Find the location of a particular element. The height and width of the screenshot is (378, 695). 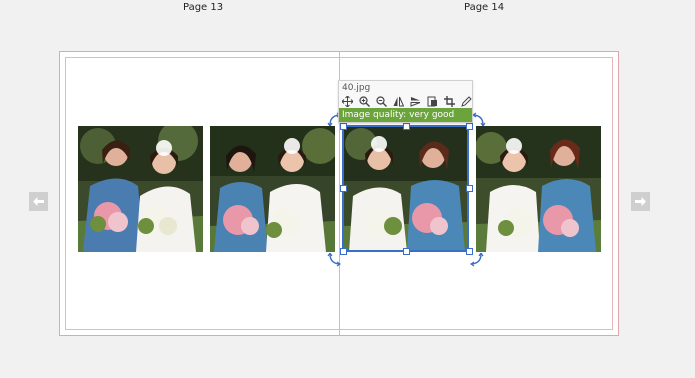

fit-page-button is located at coordinates (432, 101).